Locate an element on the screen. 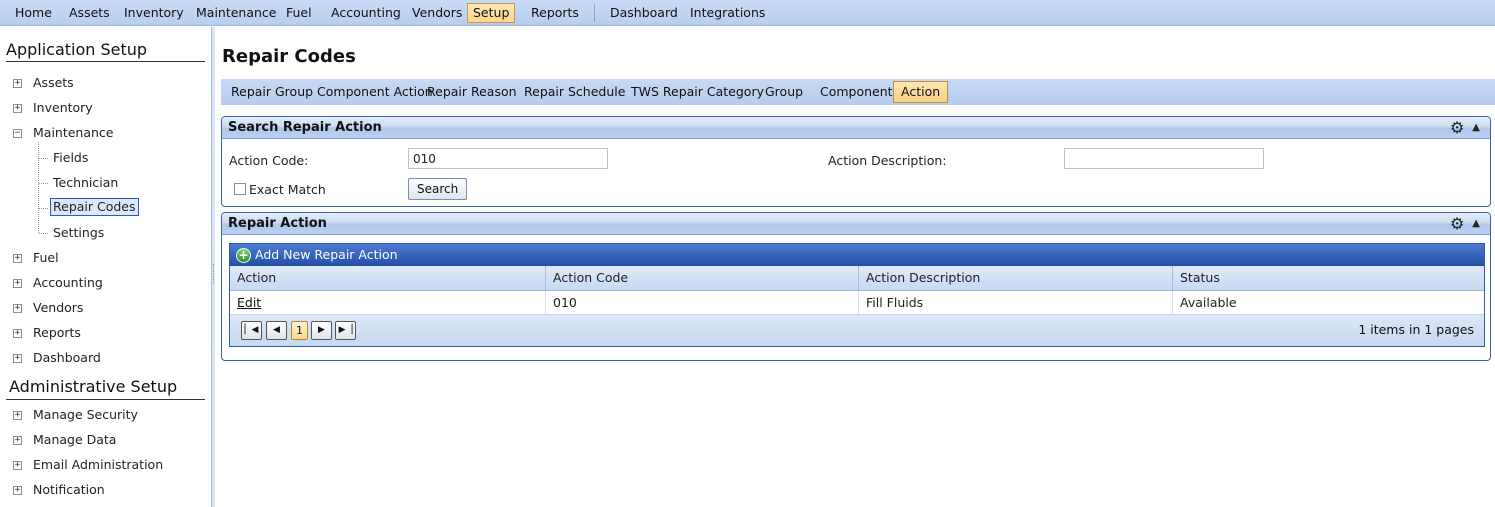  cell-status: Available is located at coordinates (1208, 302).